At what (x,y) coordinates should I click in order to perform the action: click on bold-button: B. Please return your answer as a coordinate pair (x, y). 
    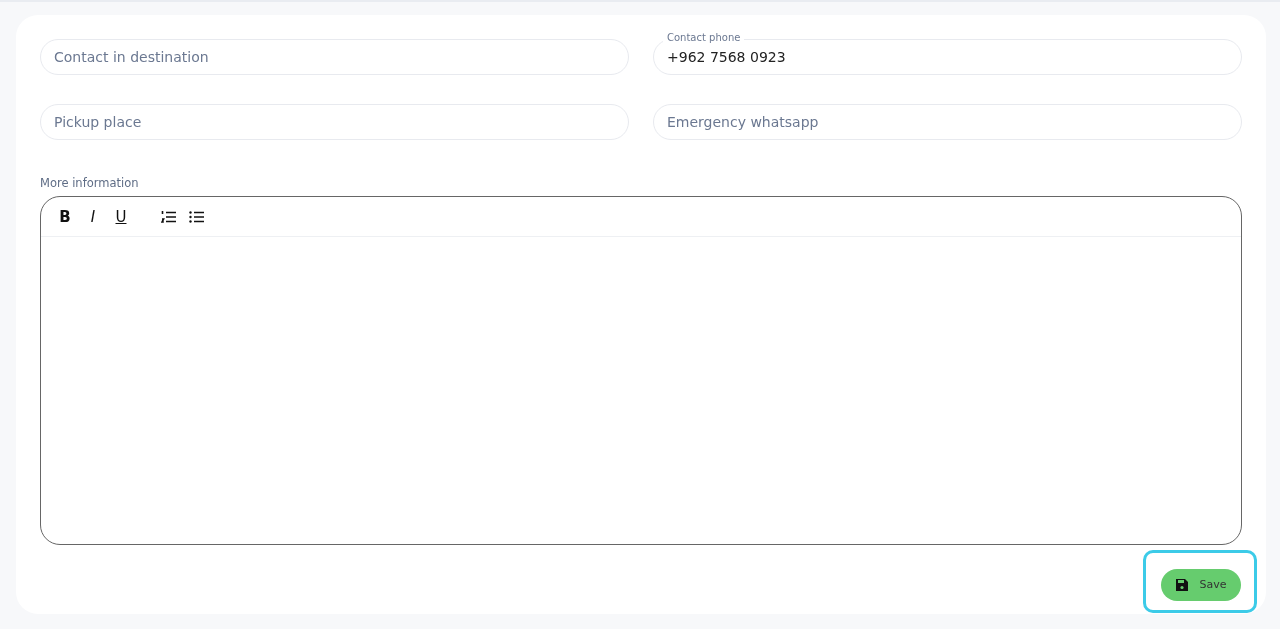
    Looking at the image, I should click on (65, 216).